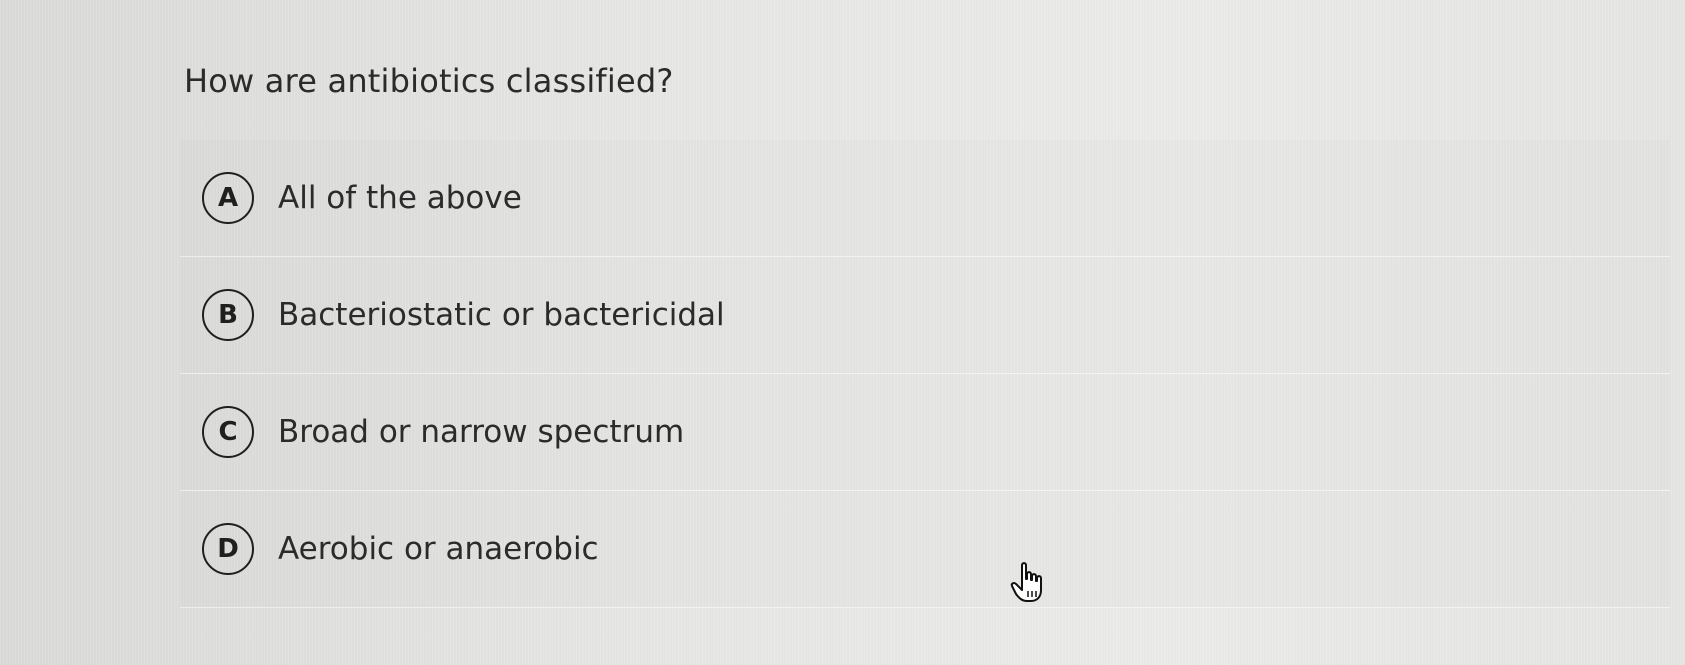  I want to click on option-letter-badge: D, so click(228, 549).